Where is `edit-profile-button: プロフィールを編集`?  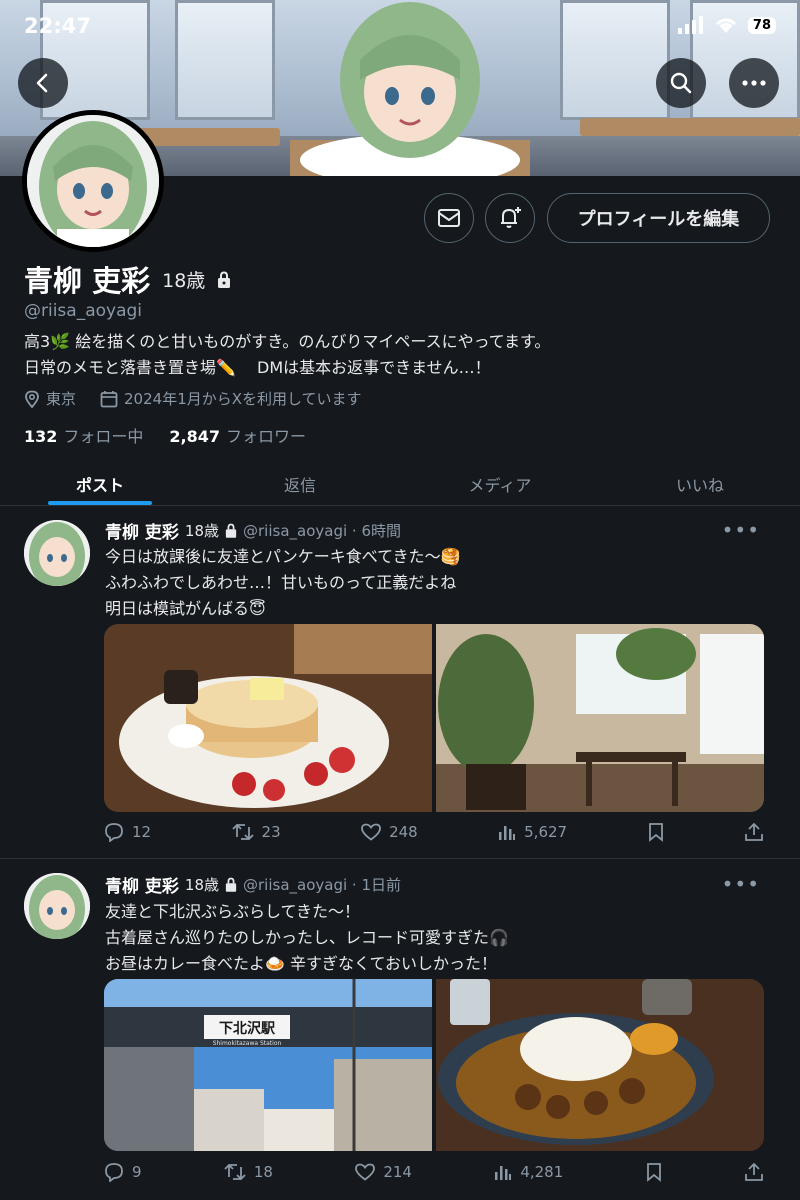
edit-profile-button: プロフィールを編集 is located at coordinates (658, 218).